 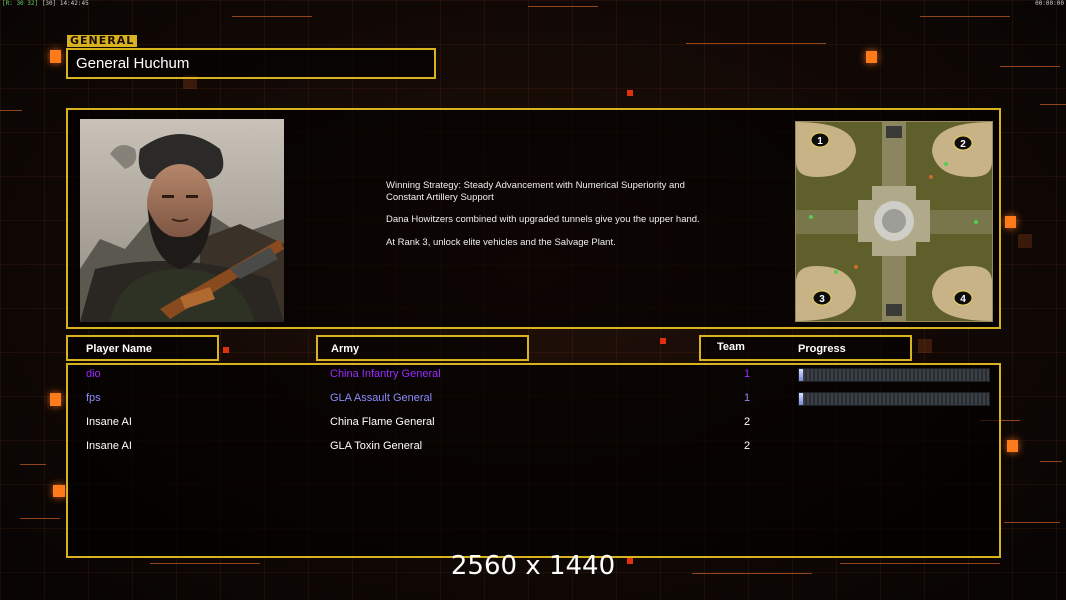 What do you see at coordinates (74, 3) in the screenshot?
I see `clock-left: 14:42:45` at bounding box center [74, 3].